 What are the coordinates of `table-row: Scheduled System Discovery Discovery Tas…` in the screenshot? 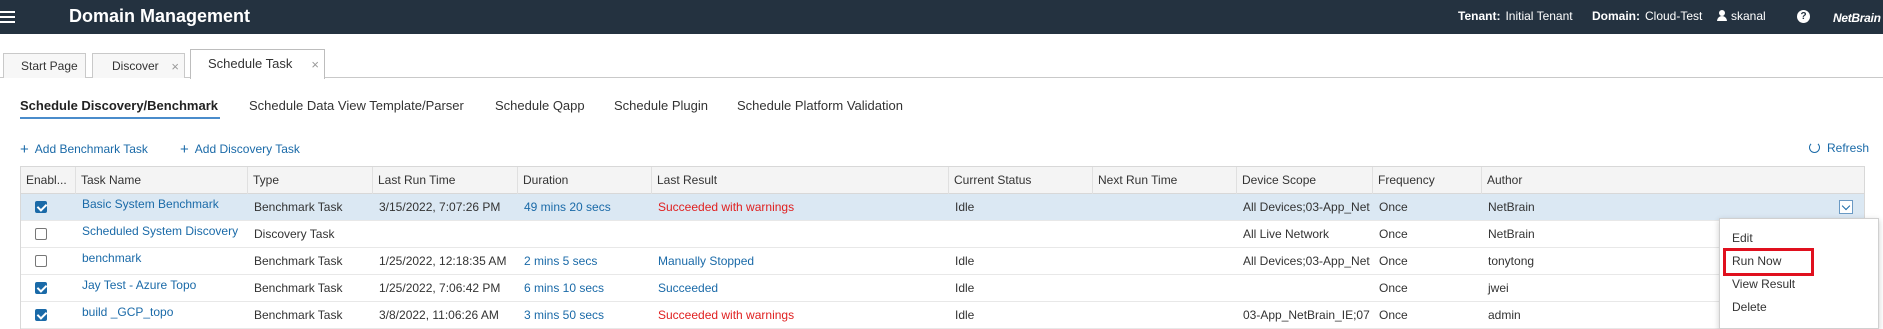 It's located at (942, 233).